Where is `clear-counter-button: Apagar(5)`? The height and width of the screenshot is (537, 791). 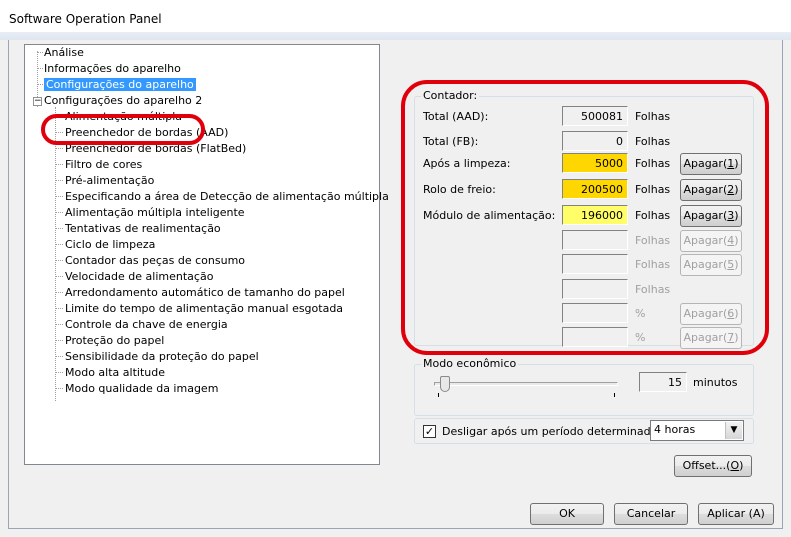 clear-counter-button: Apagar(5) is located at coordinates (711, 265).